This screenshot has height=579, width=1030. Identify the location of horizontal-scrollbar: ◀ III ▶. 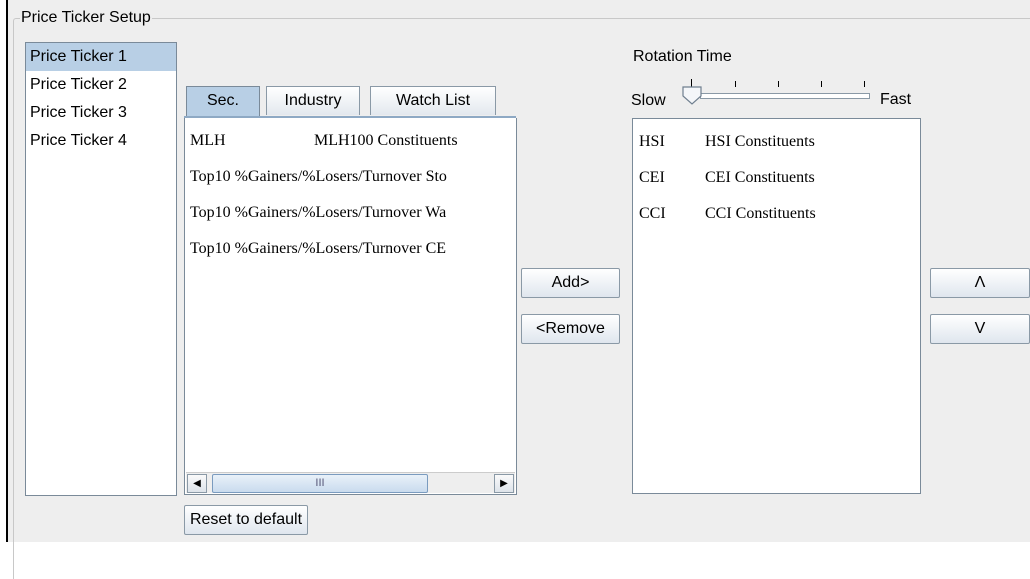
(350, 482).